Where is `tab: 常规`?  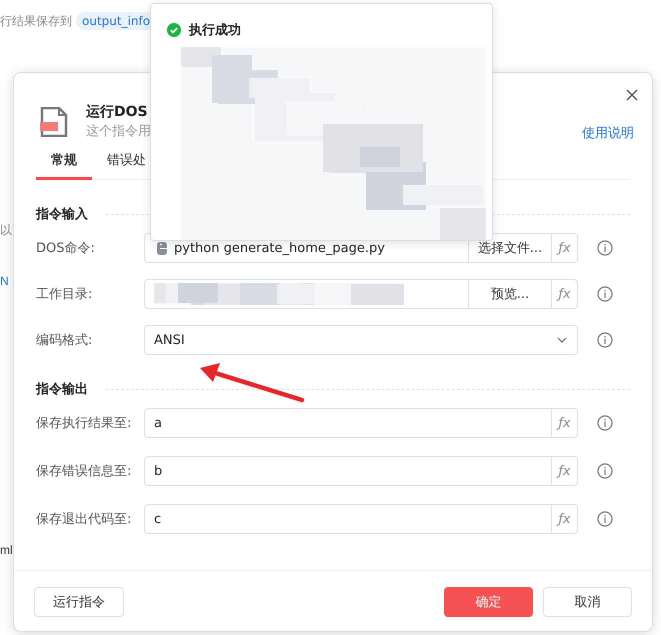
tab: 常规 is located at coordinates (64, 165).